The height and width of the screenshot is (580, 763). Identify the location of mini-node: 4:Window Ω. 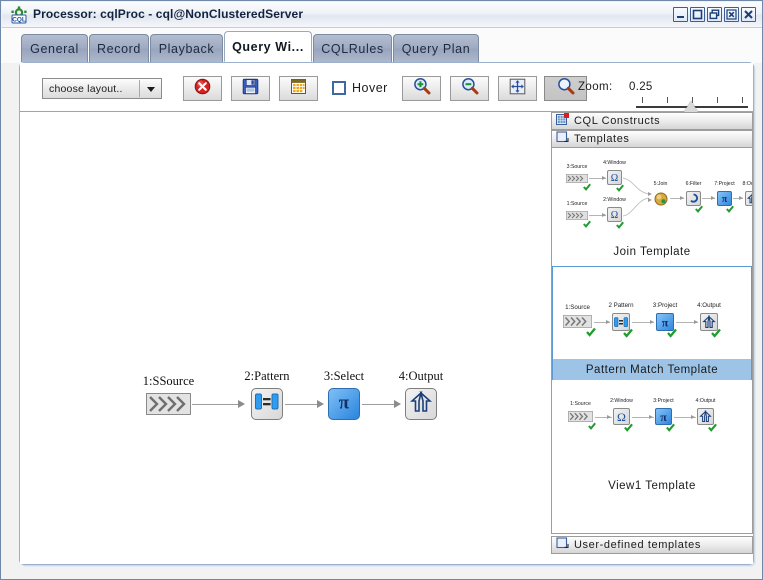
(614, 176).